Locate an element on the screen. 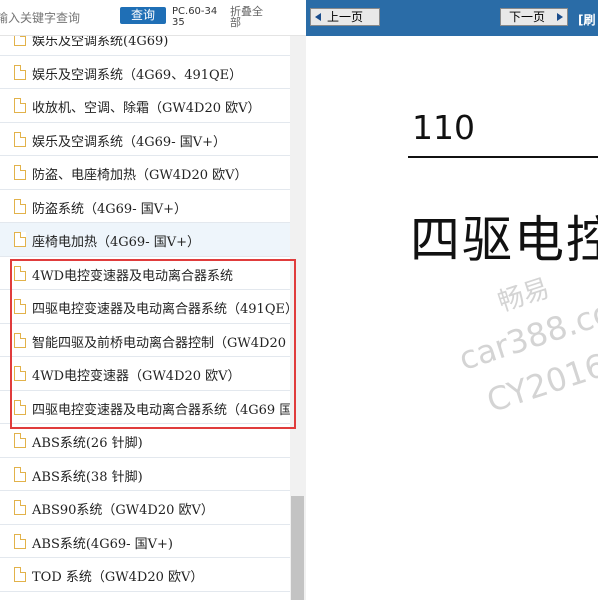 This screenshot has width=598, height=600. tree-item: ABS系统(4G69- 国V+) is located at coordinates (145, 541).